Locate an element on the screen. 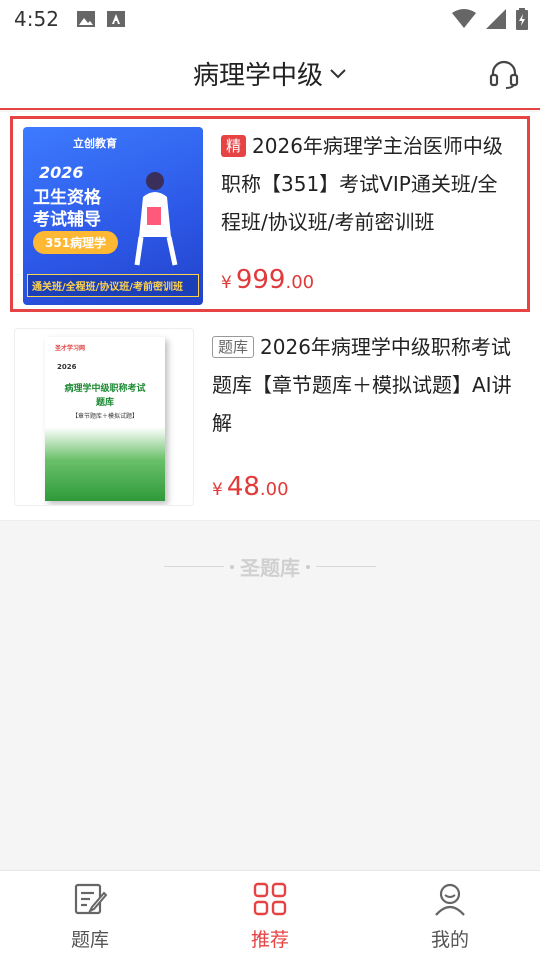 The height and width of the screenshot is (960, 540). thumb-heading-2: 考试辅导 is located at coordinates (67, 220).